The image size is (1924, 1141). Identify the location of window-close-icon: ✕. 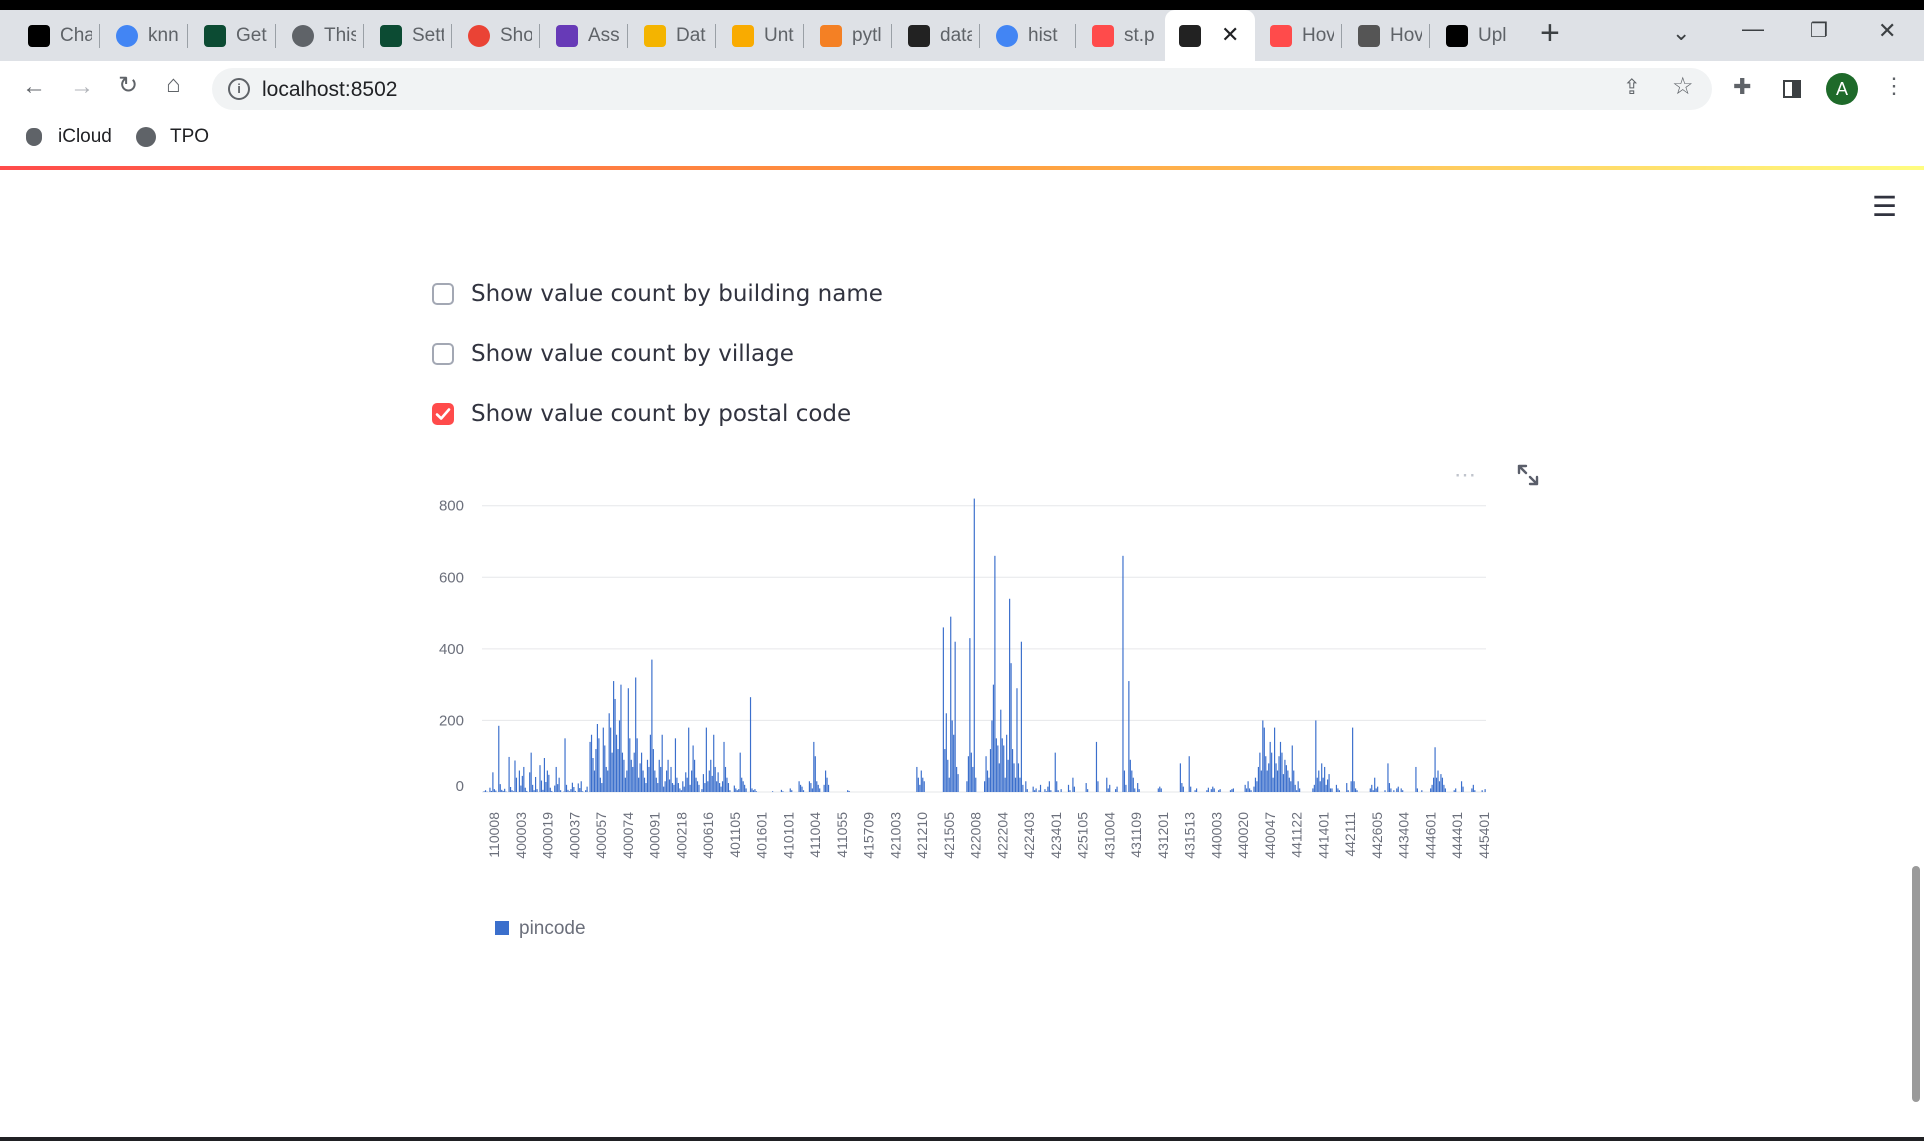
(1887, 31).